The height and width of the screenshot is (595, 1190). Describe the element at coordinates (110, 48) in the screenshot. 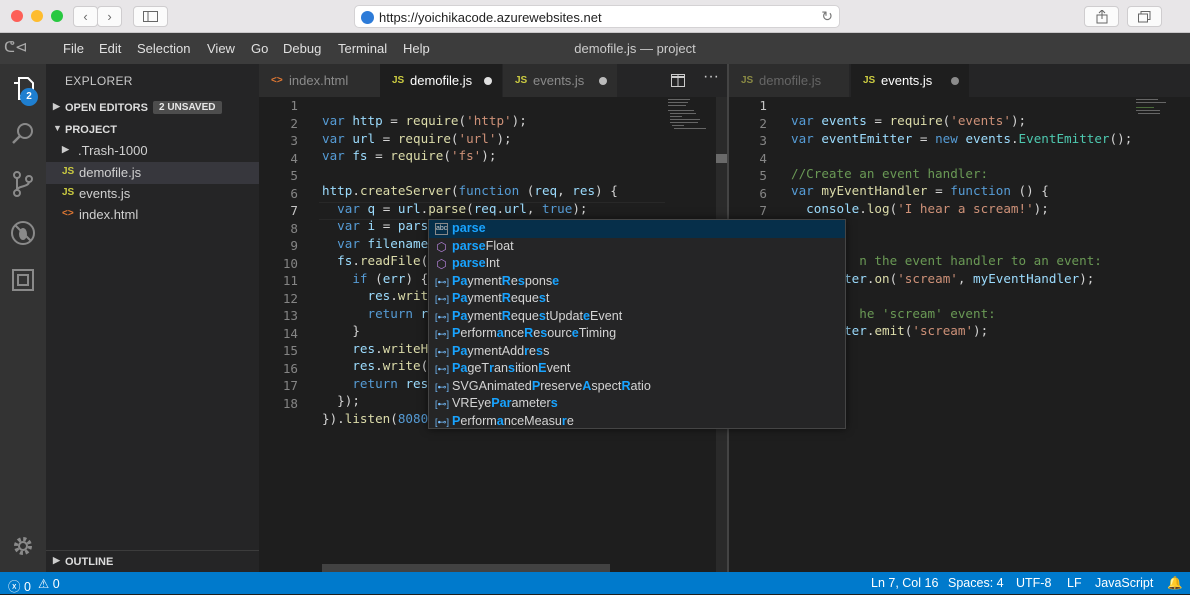

I see `menu-edit: Edit` at that location.